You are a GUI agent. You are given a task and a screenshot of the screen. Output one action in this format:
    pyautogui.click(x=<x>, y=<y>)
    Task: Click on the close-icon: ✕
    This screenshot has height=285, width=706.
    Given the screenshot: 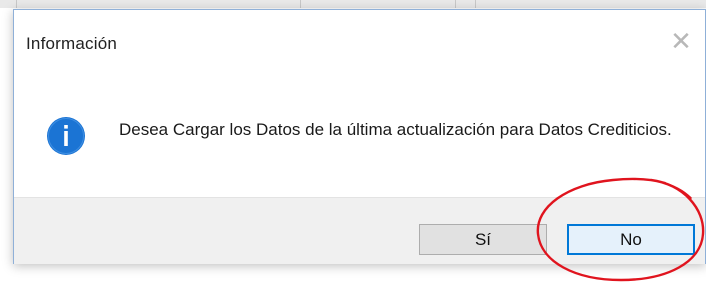 What is the action you would take?
    pyautogui.click(x=681, y=42)
    